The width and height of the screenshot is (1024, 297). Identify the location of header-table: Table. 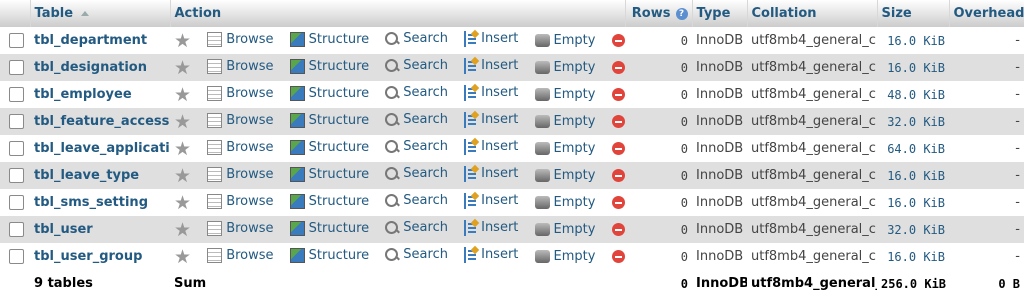
(100, 13).